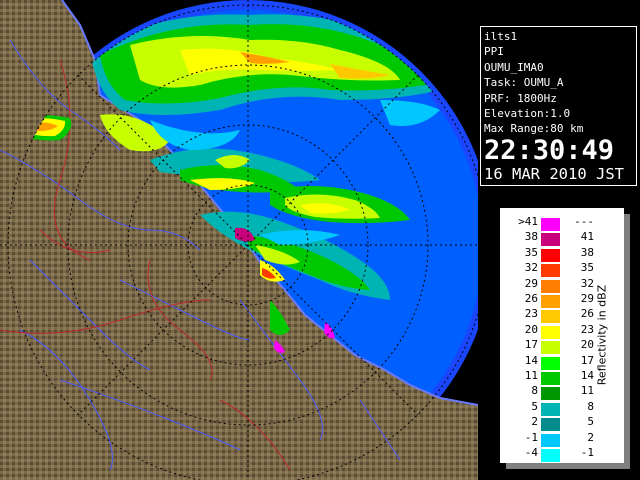  I want to click on scale-low-value: 26, so click(531, 298).